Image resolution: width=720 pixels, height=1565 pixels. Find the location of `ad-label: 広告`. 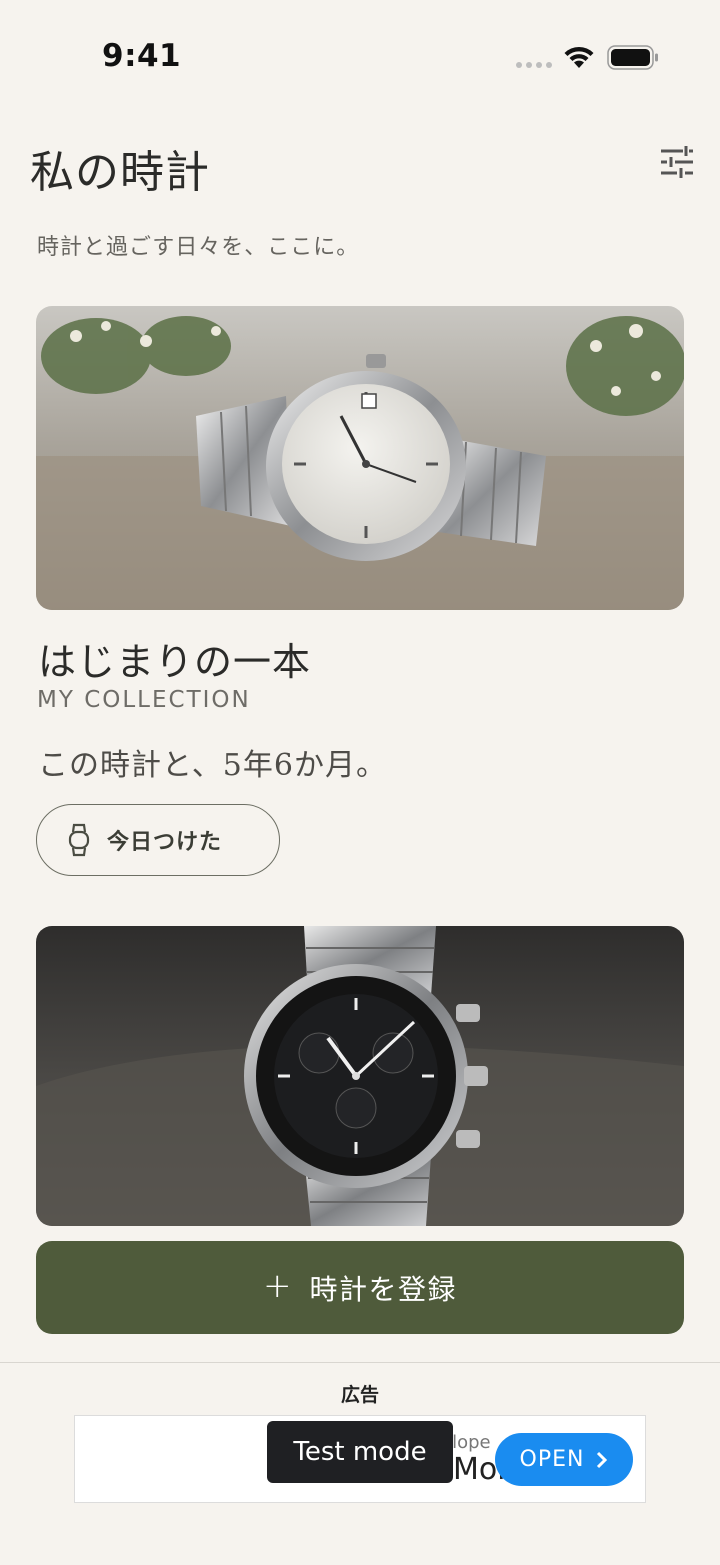

ad-label: 広告 is located at coordinates (359, 1395).